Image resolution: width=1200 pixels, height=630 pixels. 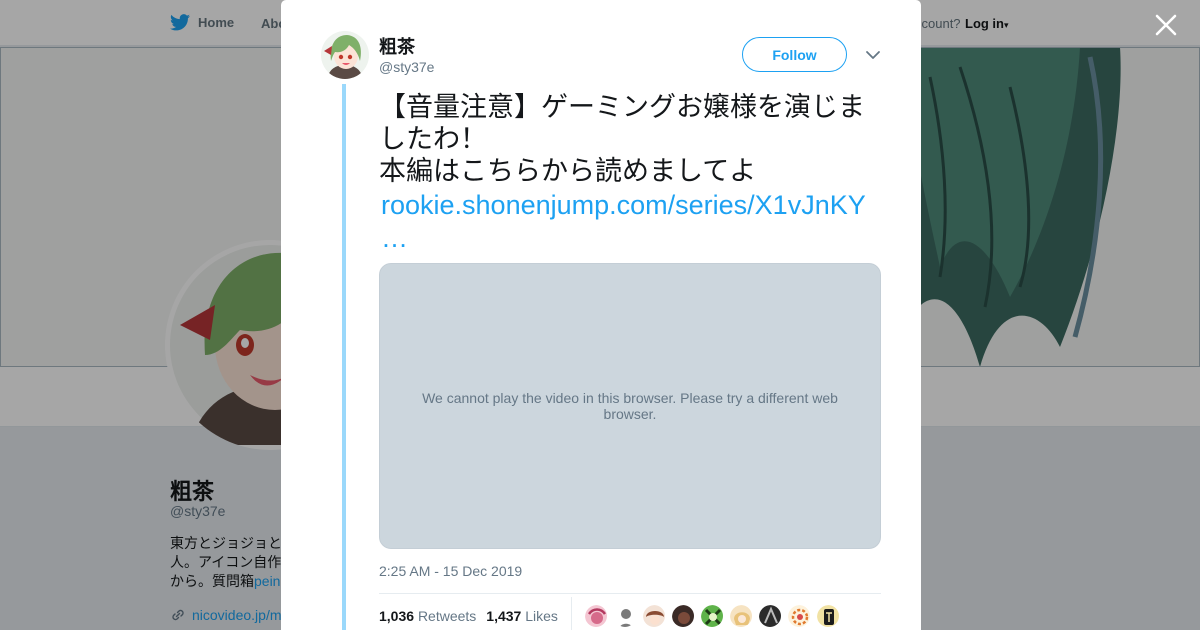 I want to click on follow-button: Follow, so click(x=794, y=54).